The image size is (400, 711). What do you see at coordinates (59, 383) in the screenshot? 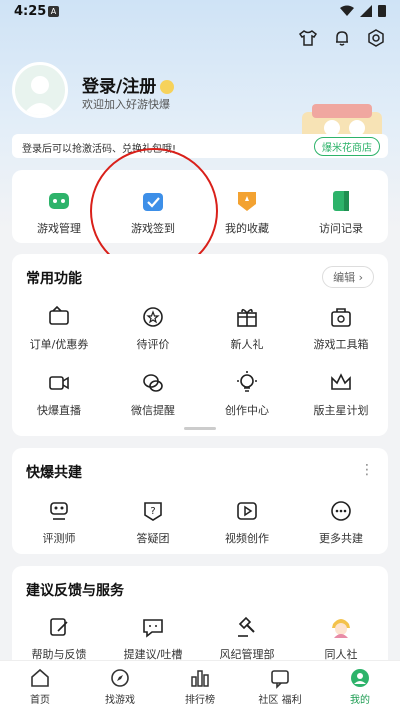
I see `video-icon` at bounding box center [59, 383].